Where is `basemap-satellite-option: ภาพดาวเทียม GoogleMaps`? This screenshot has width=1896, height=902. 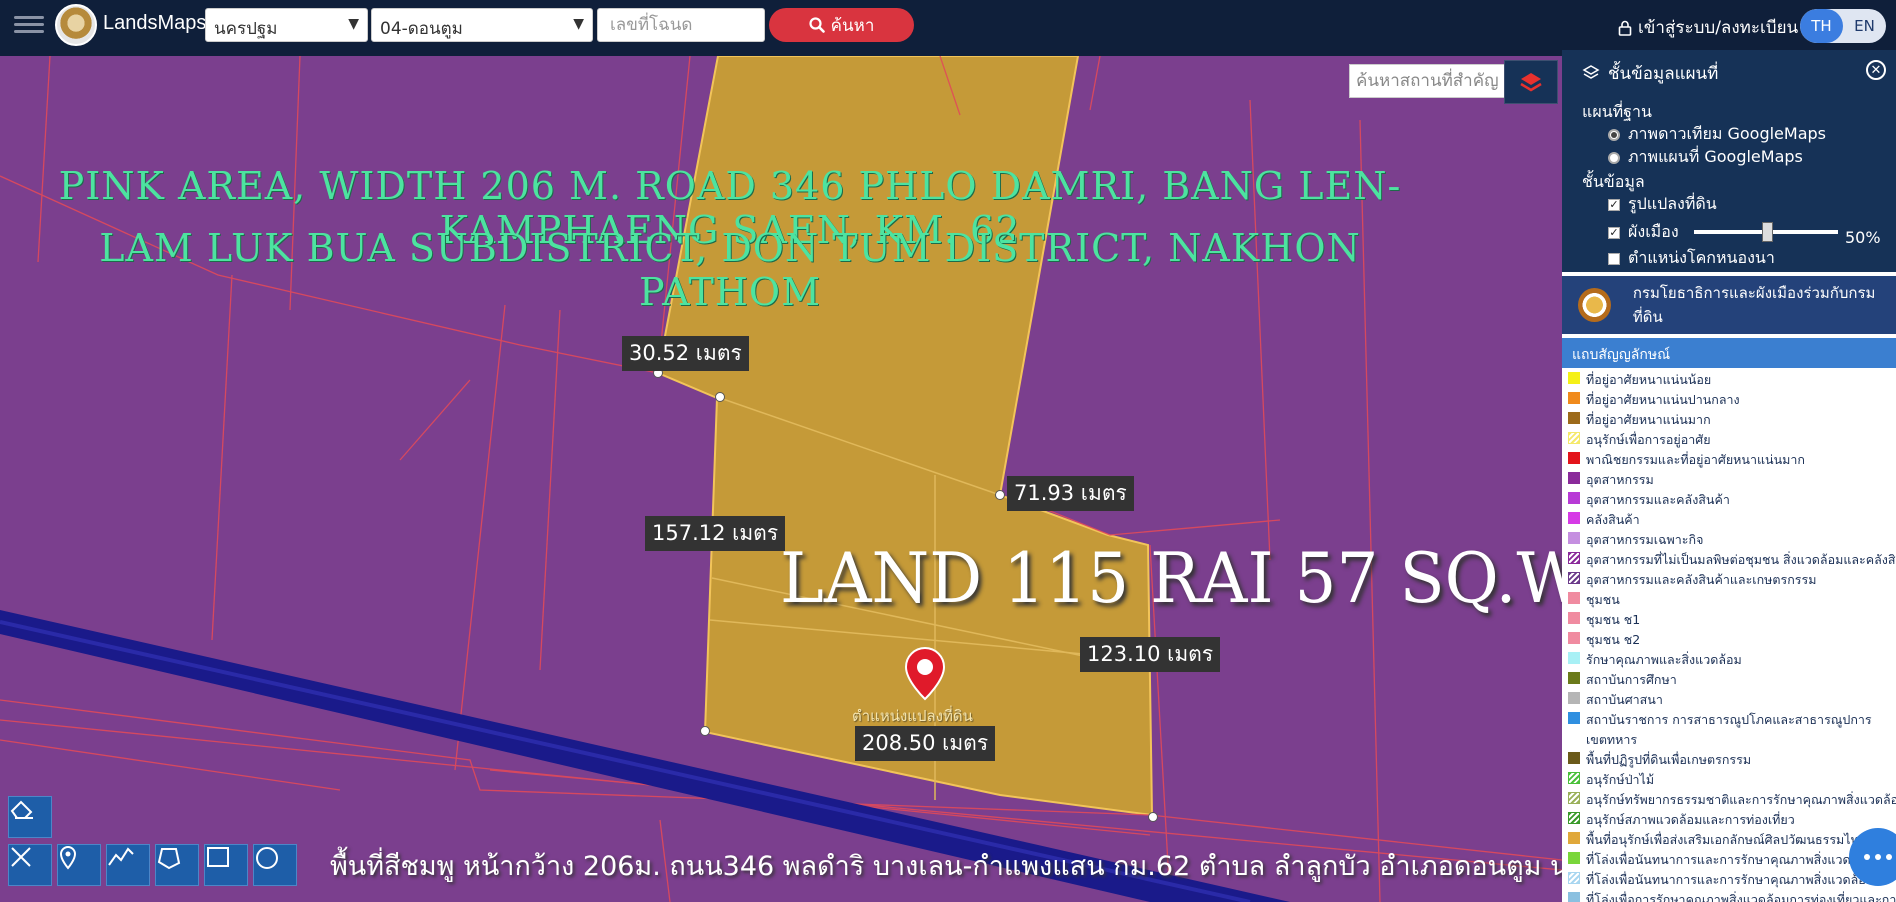
basemap-satellite-option: ภาพดาวเทียม GoogleMaps is located at coordinates (1717, 134).